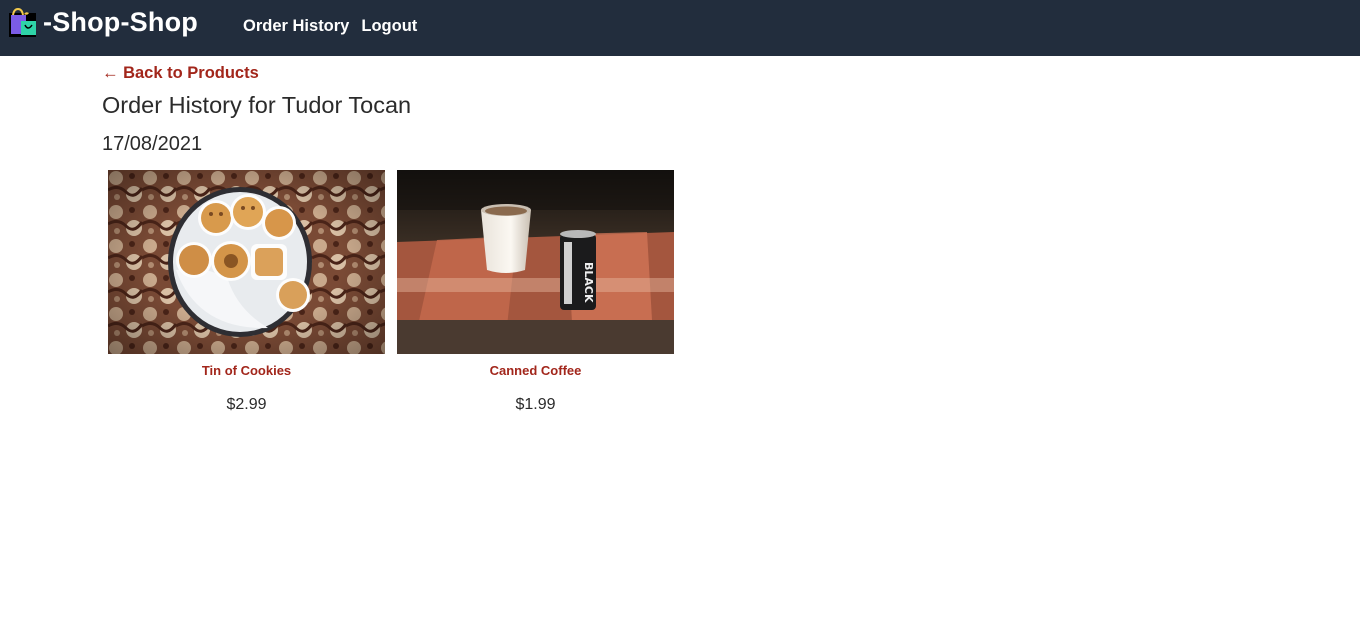 This screenshot has width=1360, height=625. I want to click on navbar: -Shop-Shop Order History Logout, so click(680, 28).